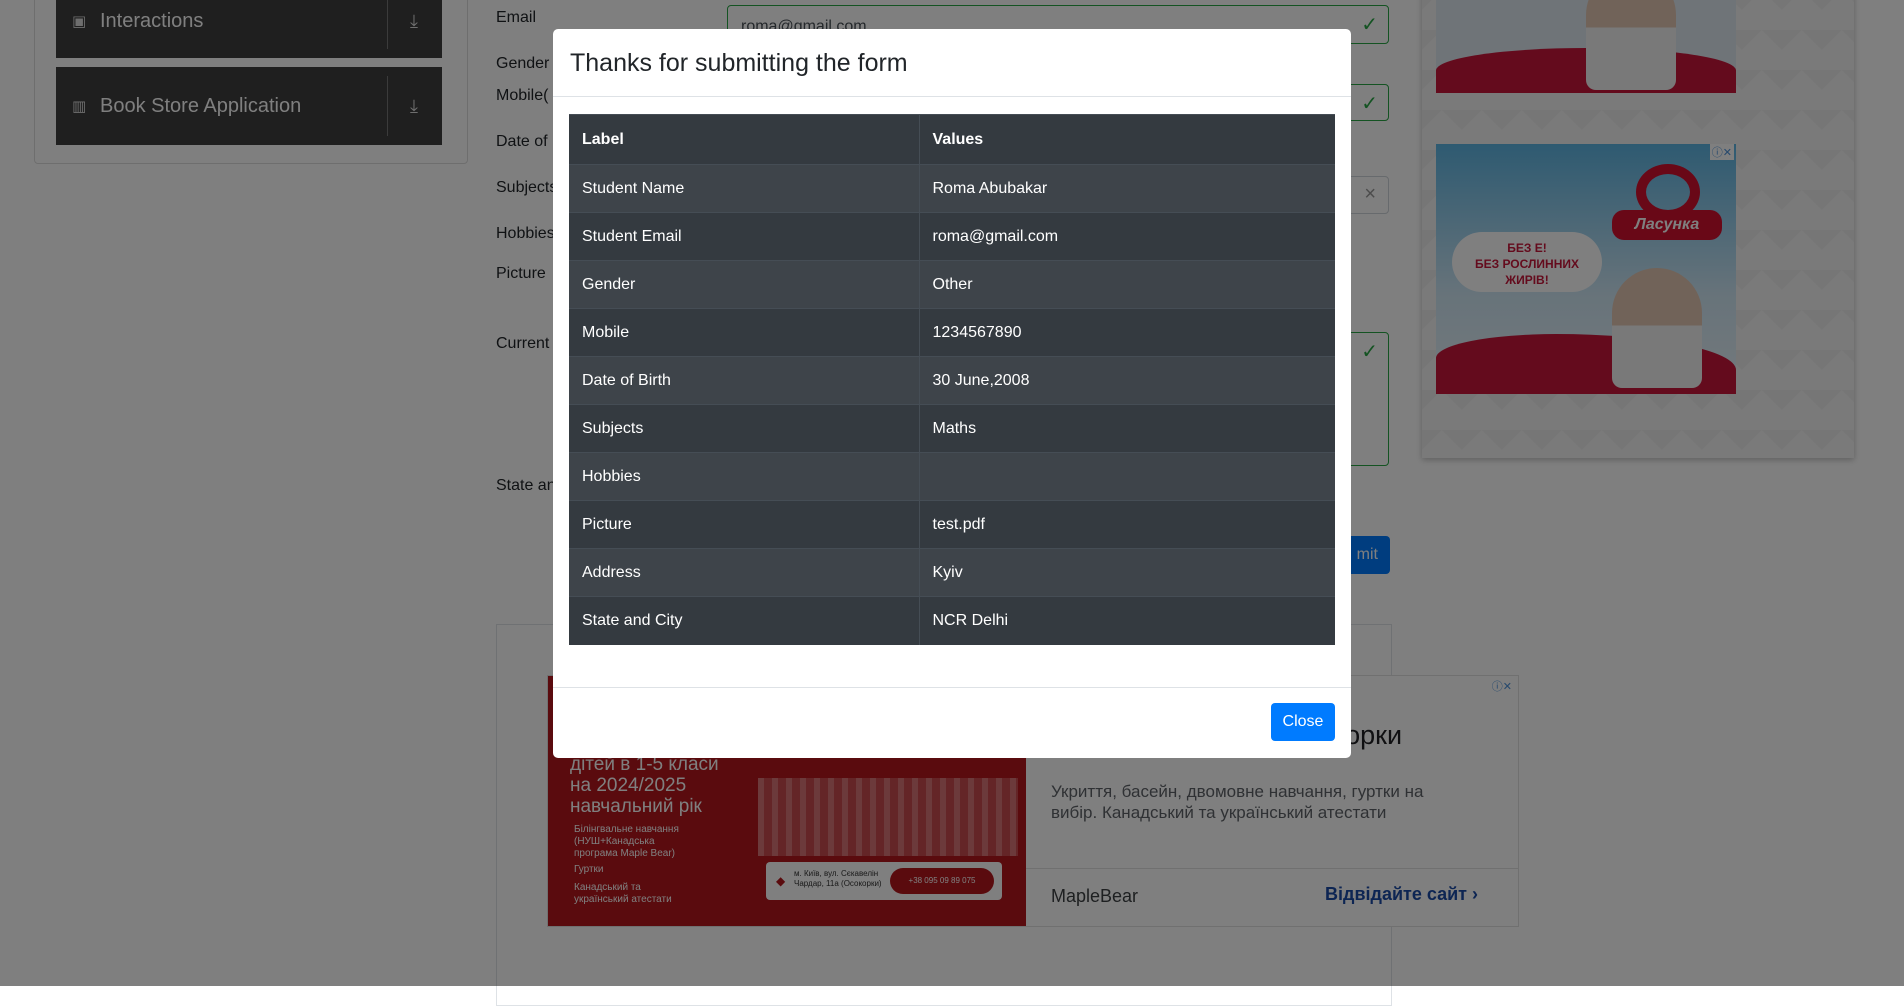 The width and height of the screenshot is (1904, 1006). What do you see at coordinates (744, 476) in the screenshot?
I see `row-label: Hobbies` at bounding box center [744, 476].